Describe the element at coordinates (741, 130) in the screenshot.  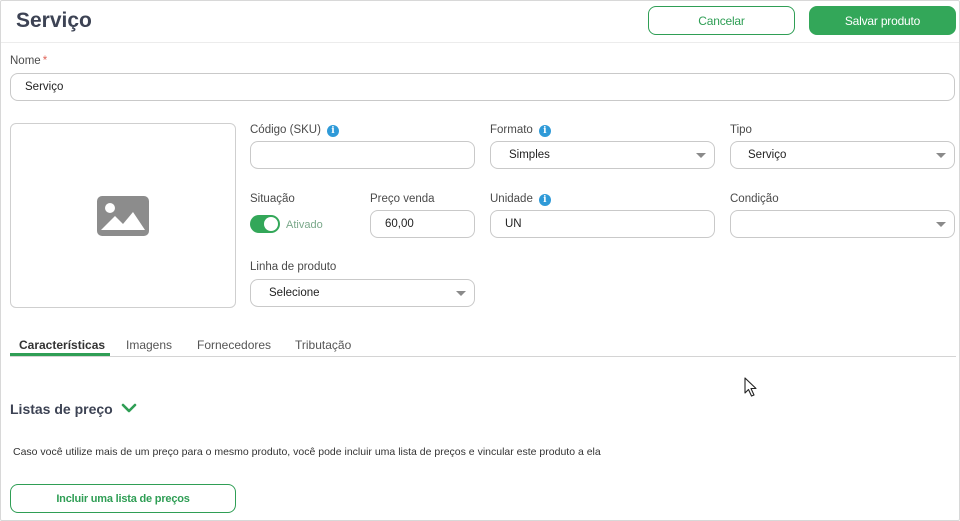
I see `tipo-label: Tipo` at that location.